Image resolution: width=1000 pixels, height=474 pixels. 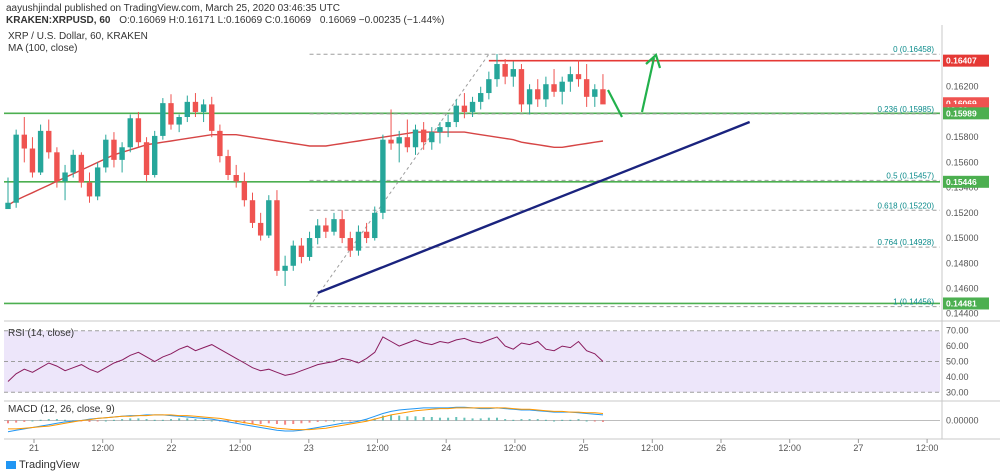 I want to click on rsi-legend: RSI (14, close), so click(x=41, y=333).